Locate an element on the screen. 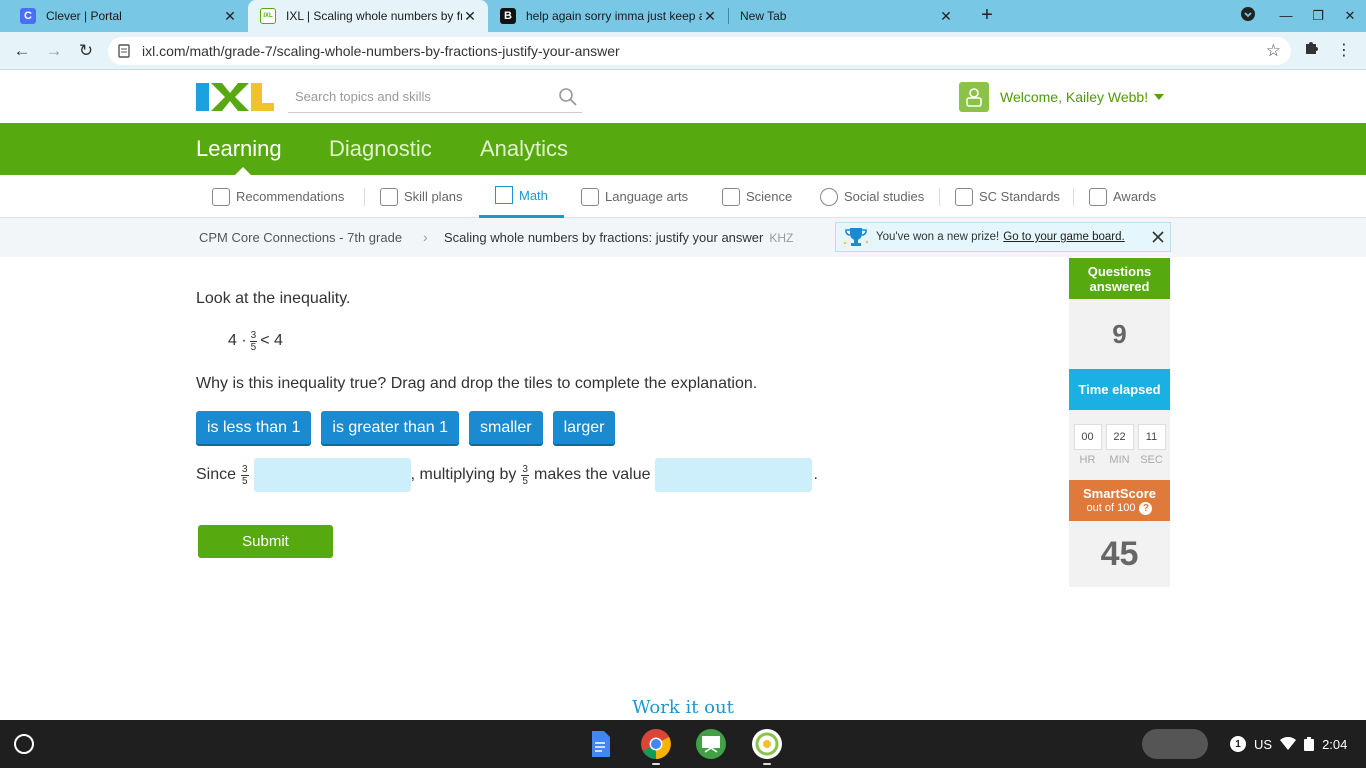 This screenshot has width=1366, height=768. tile-smaller: smaller is located at coordinates (506, 427).